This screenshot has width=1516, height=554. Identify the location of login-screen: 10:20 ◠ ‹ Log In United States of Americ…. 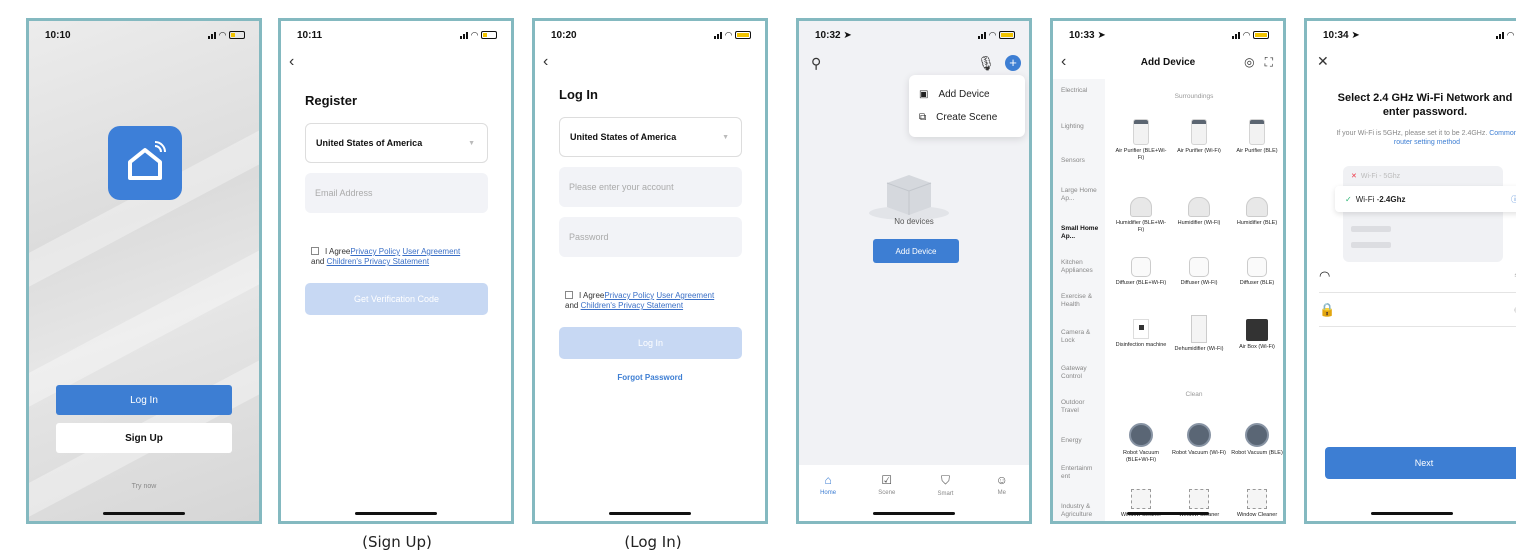
(650, 271).